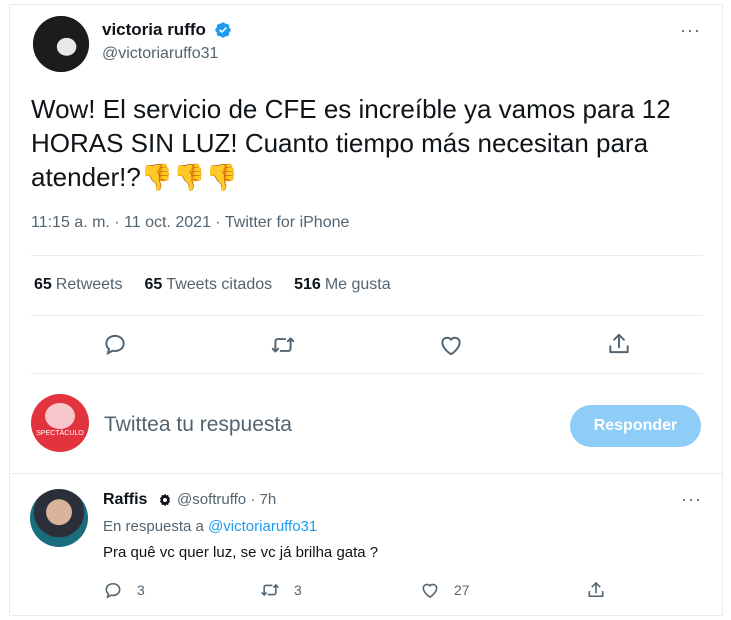 Image resolution: width=731 pixels, height=620 pixels. What do you see at coordinates (60, 423) in the screenshot?
I see `current-user-avatar: SPECTÁCULO` at bounding box center [60, 423].